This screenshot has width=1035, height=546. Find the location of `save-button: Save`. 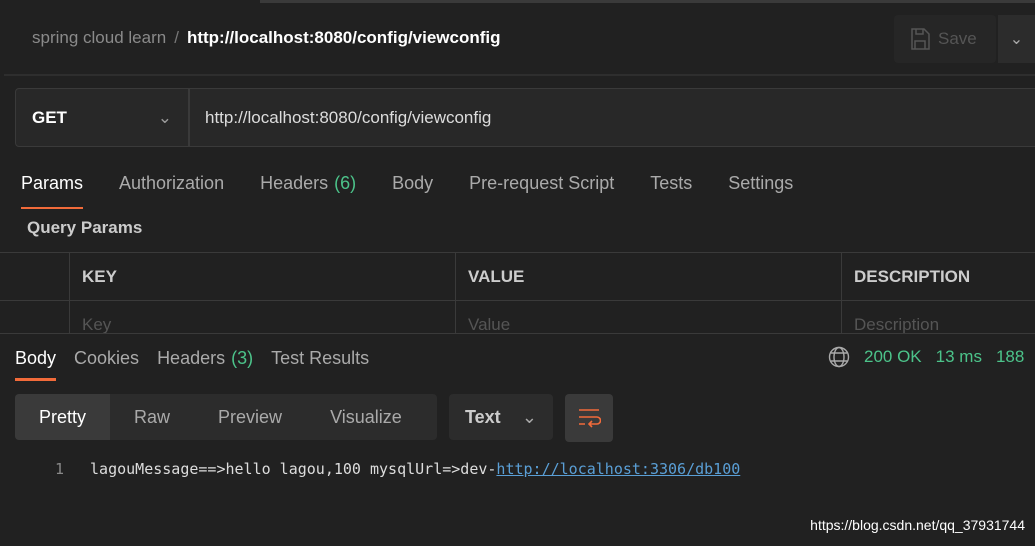

save-button: Save is located at coordinates (945, 39).